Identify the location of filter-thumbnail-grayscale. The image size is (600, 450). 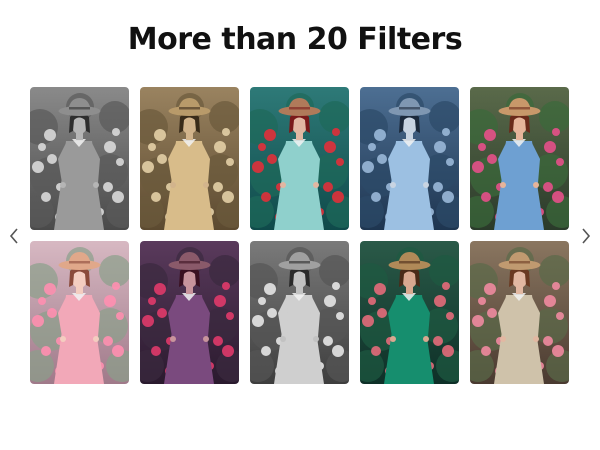
(79, 158).